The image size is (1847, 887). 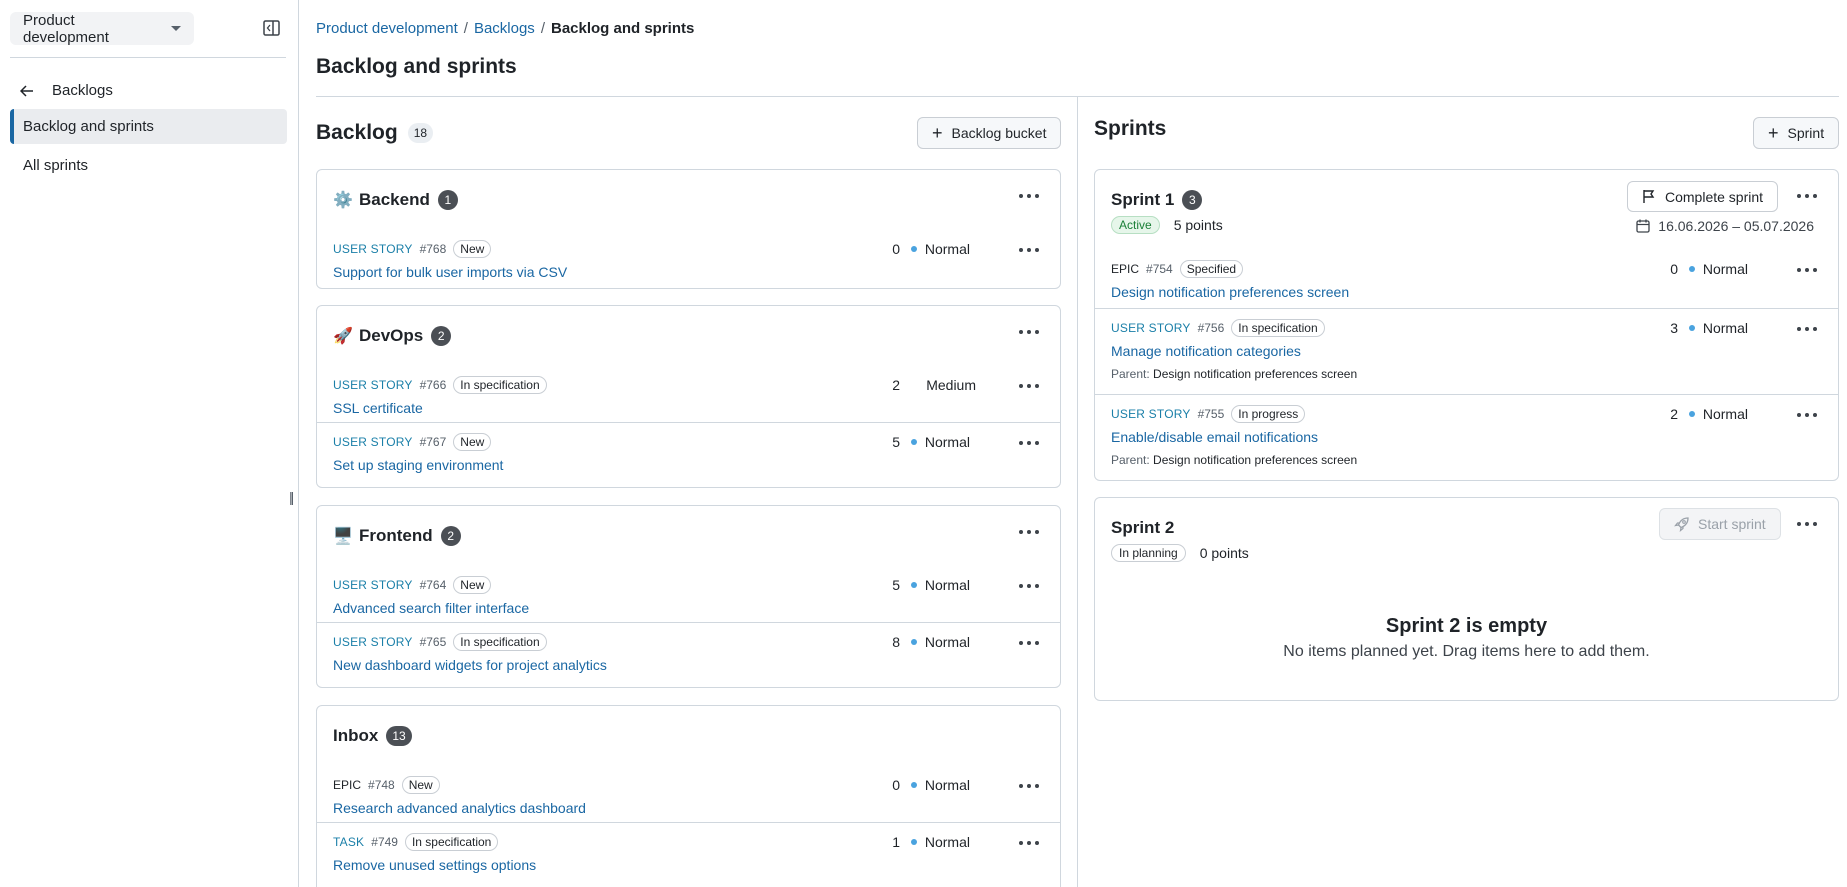 What do you see at coordinates (1143, 527) in the screenshot?
I see `sprint-name: Sprint 2` at bounding box center [1143, 527].